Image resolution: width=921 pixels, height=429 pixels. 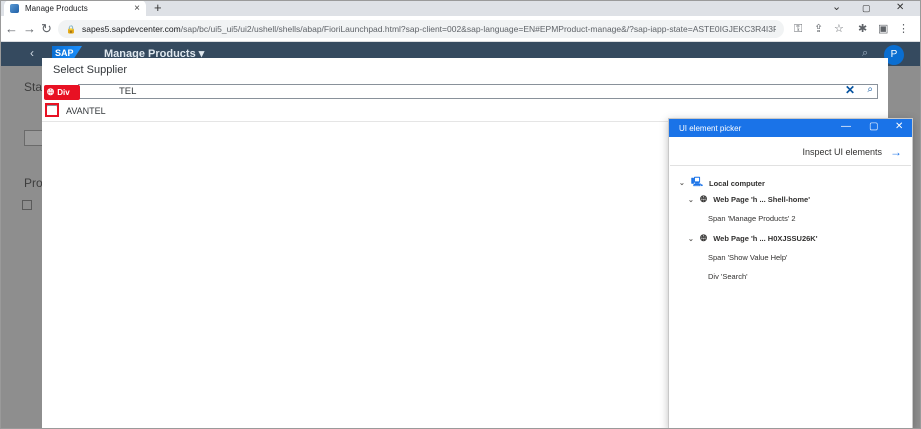 What do you see at coordinates (32, 53) in the screenshot?
I see `shell-back-icon: ‹` at bounding box center [32, 53].